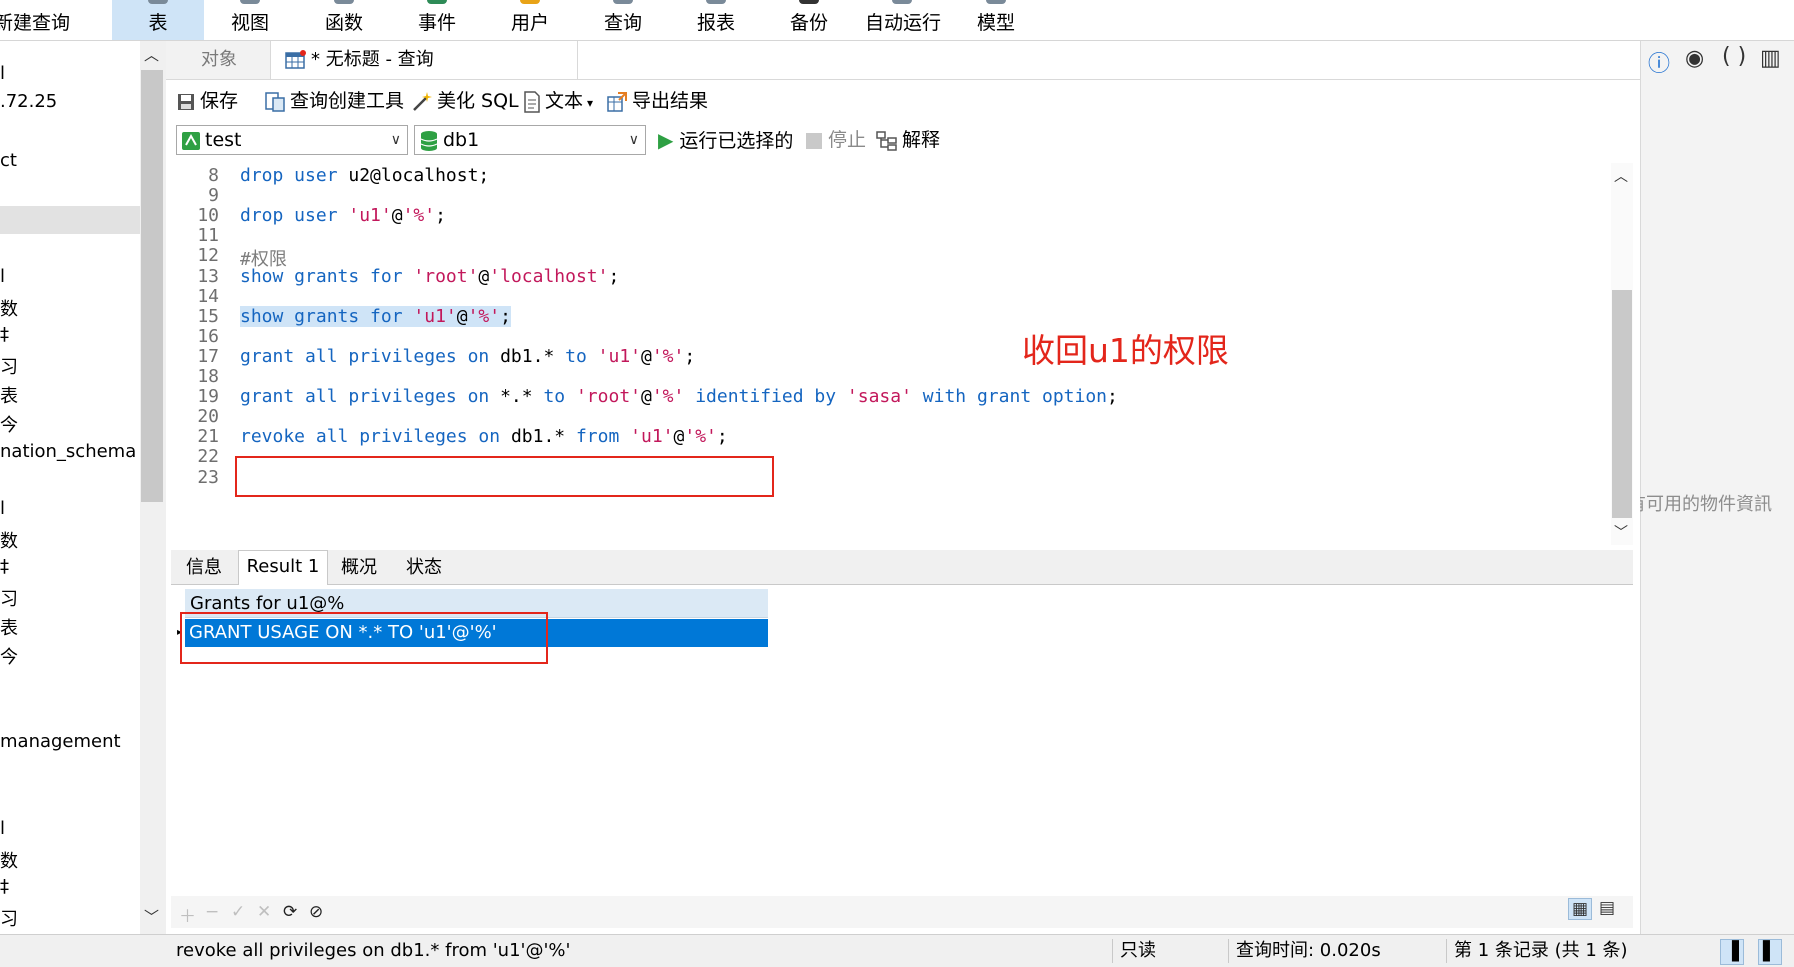 Image resolution: width=1794 pixels, height=967 pixels. Describe the element at coordinates (359, 568) in the screenshot. I see `tab-profile: 概况` at that location.